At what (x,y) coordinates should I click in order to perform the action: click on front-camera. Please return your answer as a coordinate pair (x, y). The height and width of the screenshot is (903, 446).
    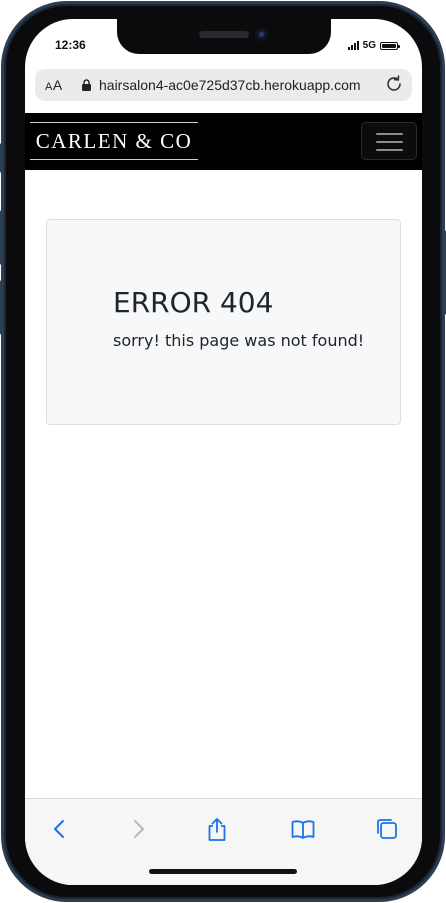
    Looking at the image, I should click on (261, 34).